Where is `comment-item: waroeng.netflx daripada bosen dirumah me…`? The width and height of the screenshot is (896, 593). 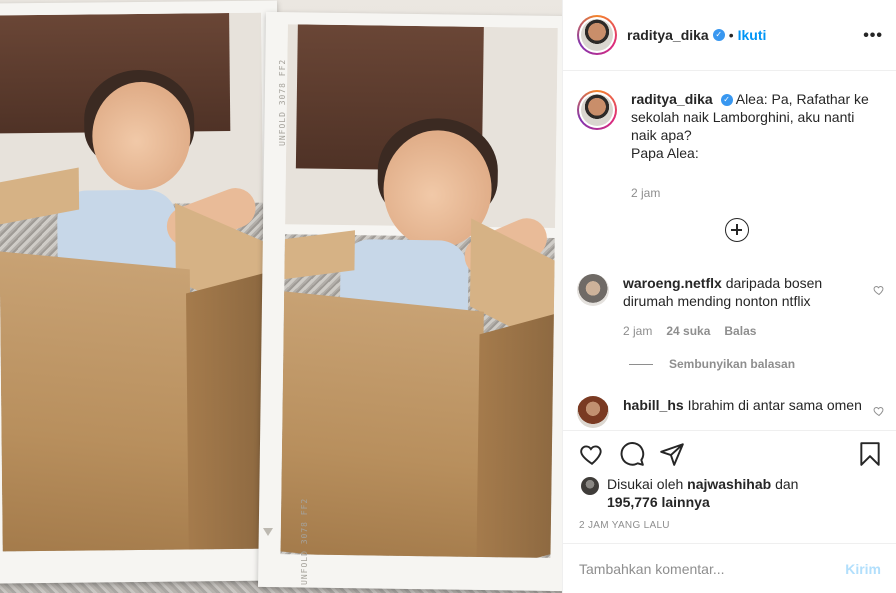
comment-item: waroeng.netflx daripada bosen dirumah me… is located at coordinates (725, 307).